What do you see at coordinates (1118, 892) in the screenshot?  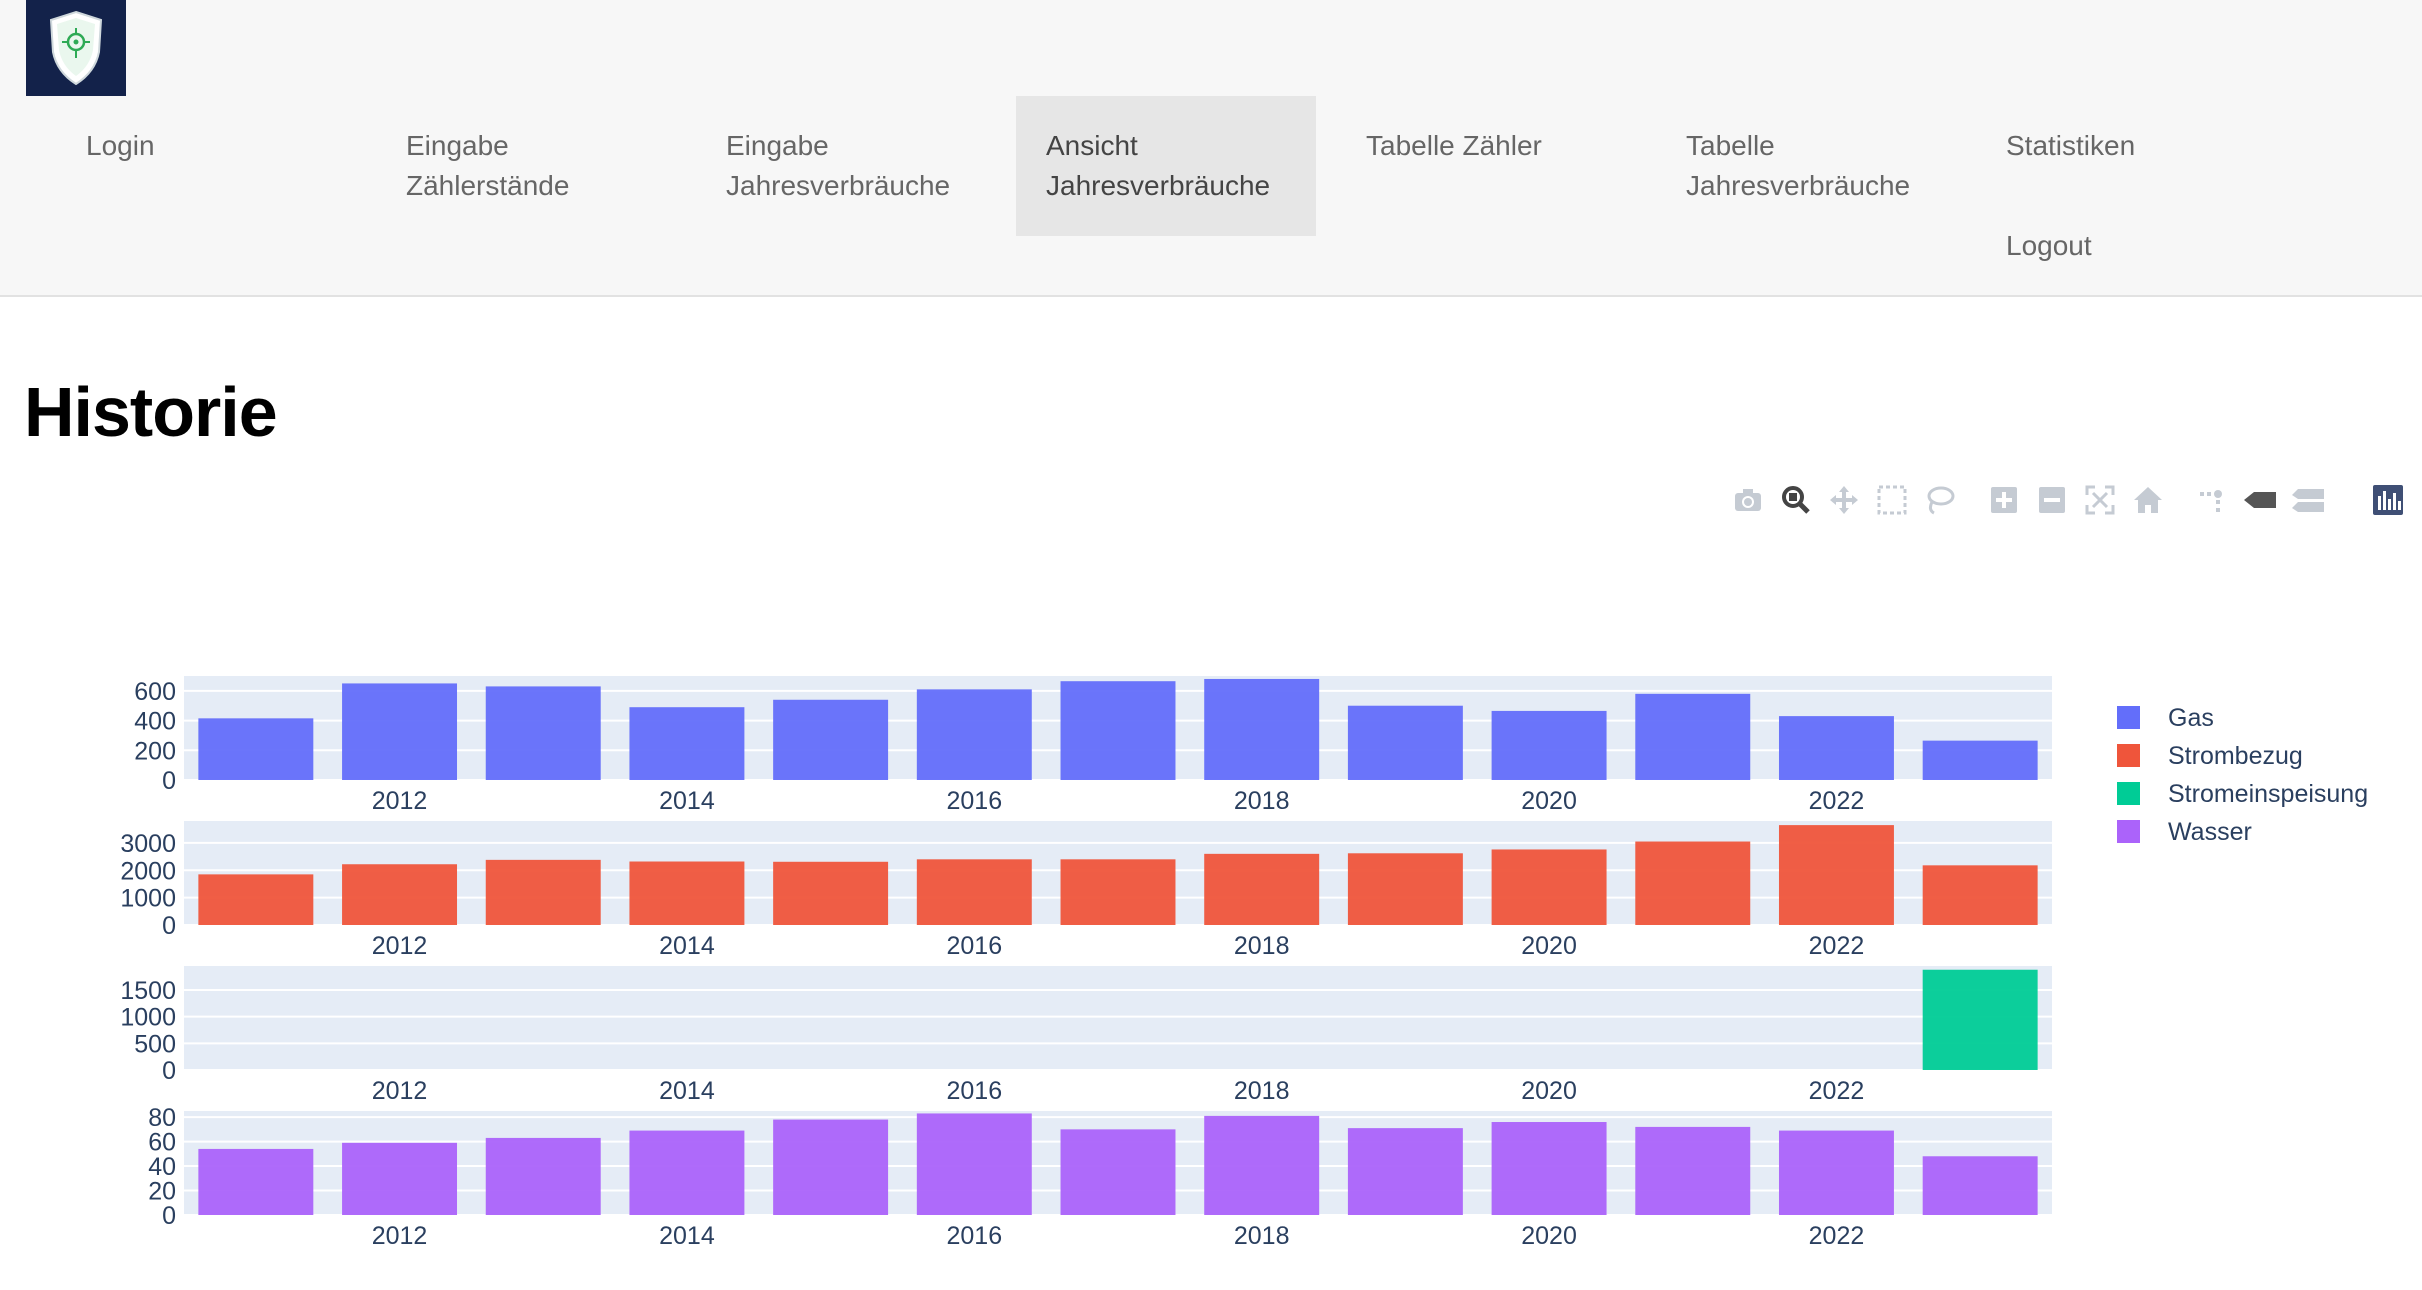 I see `bar-strombezug-2017` at bounding box center [1118, 892].